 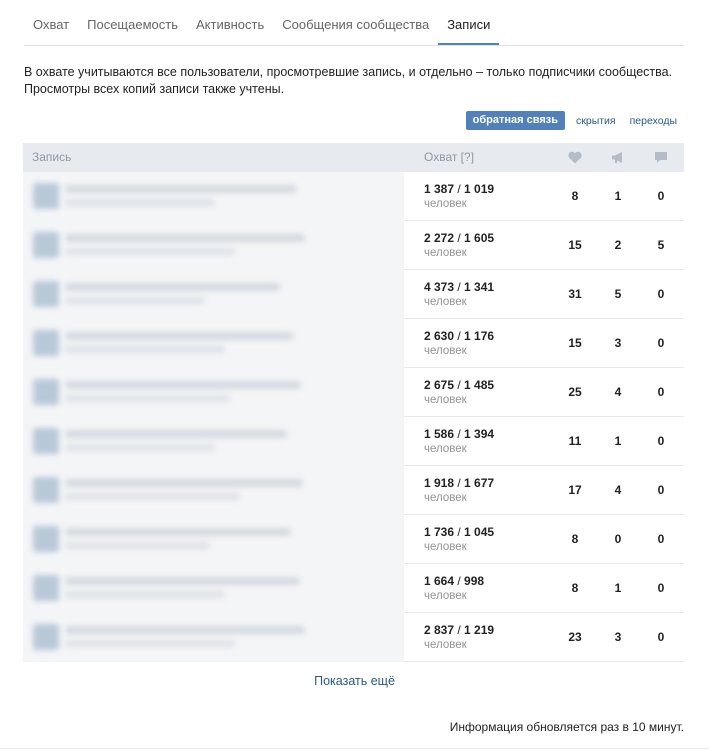 I want to click on reach-subscribers: 1 394, so click(x=479, y=434).